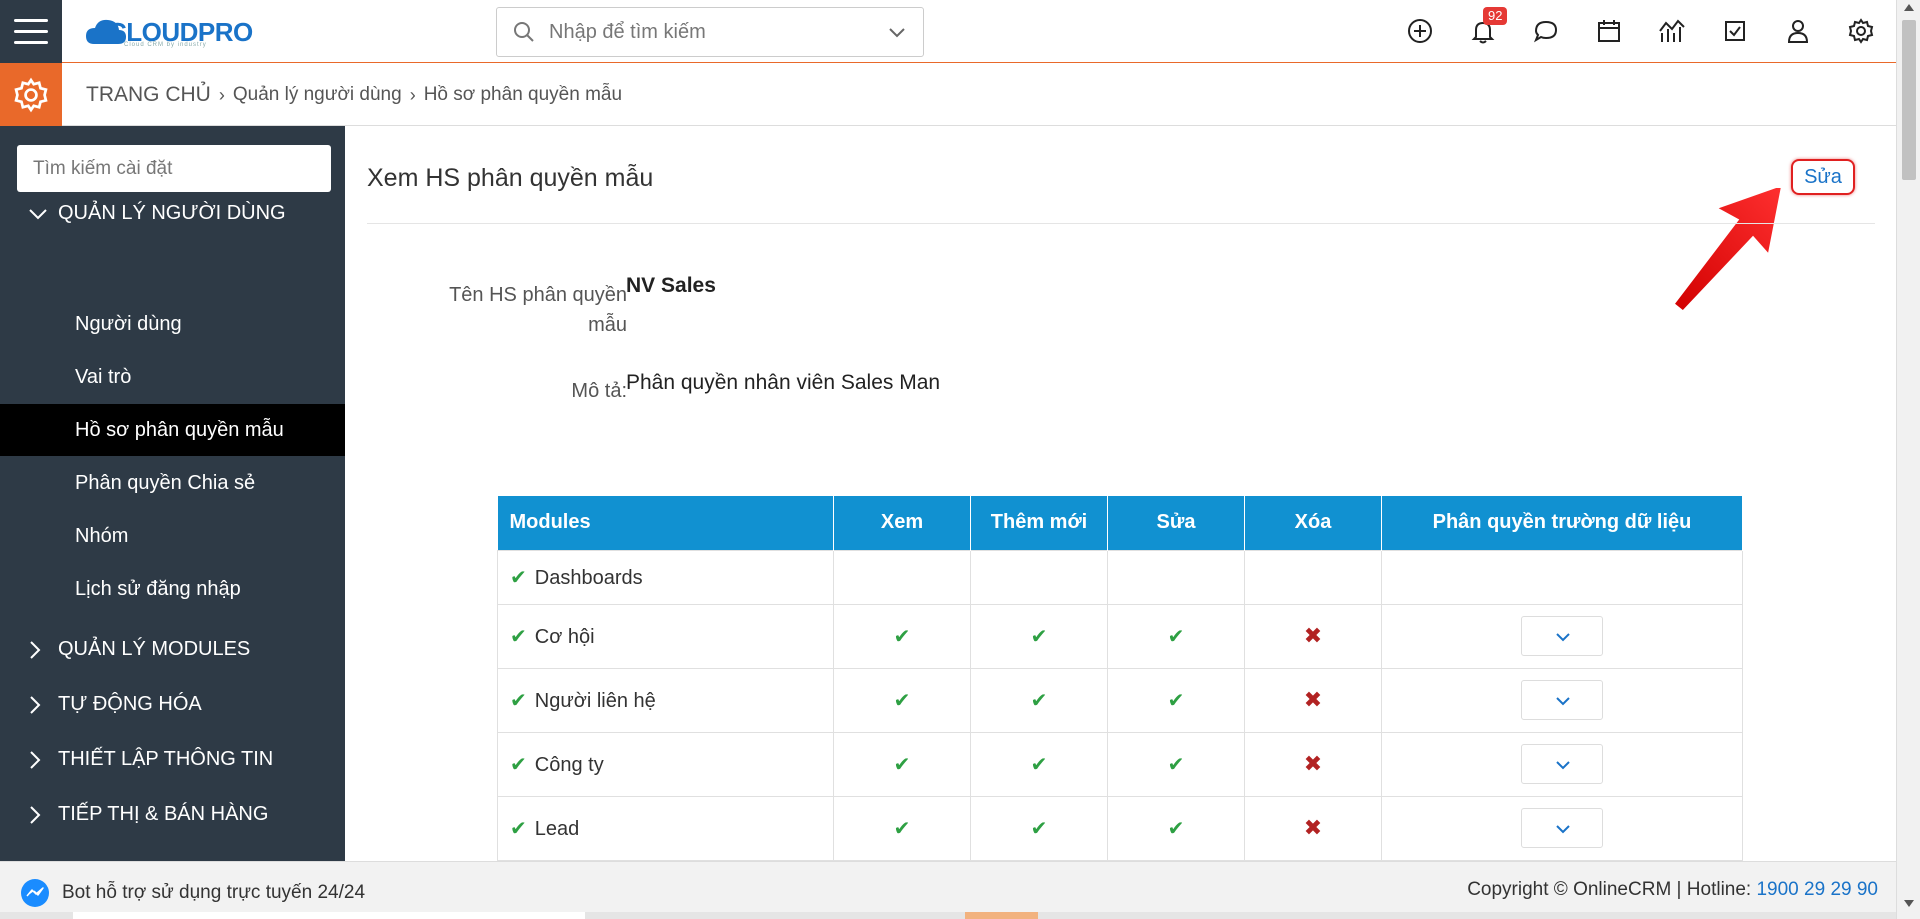 This screenshot has height=919, width=1920. Describe the element at coordinates (139, 649) in the screenshot. I see `sidebar-section-modules: QUẢN LÝ MODULES` at that location.